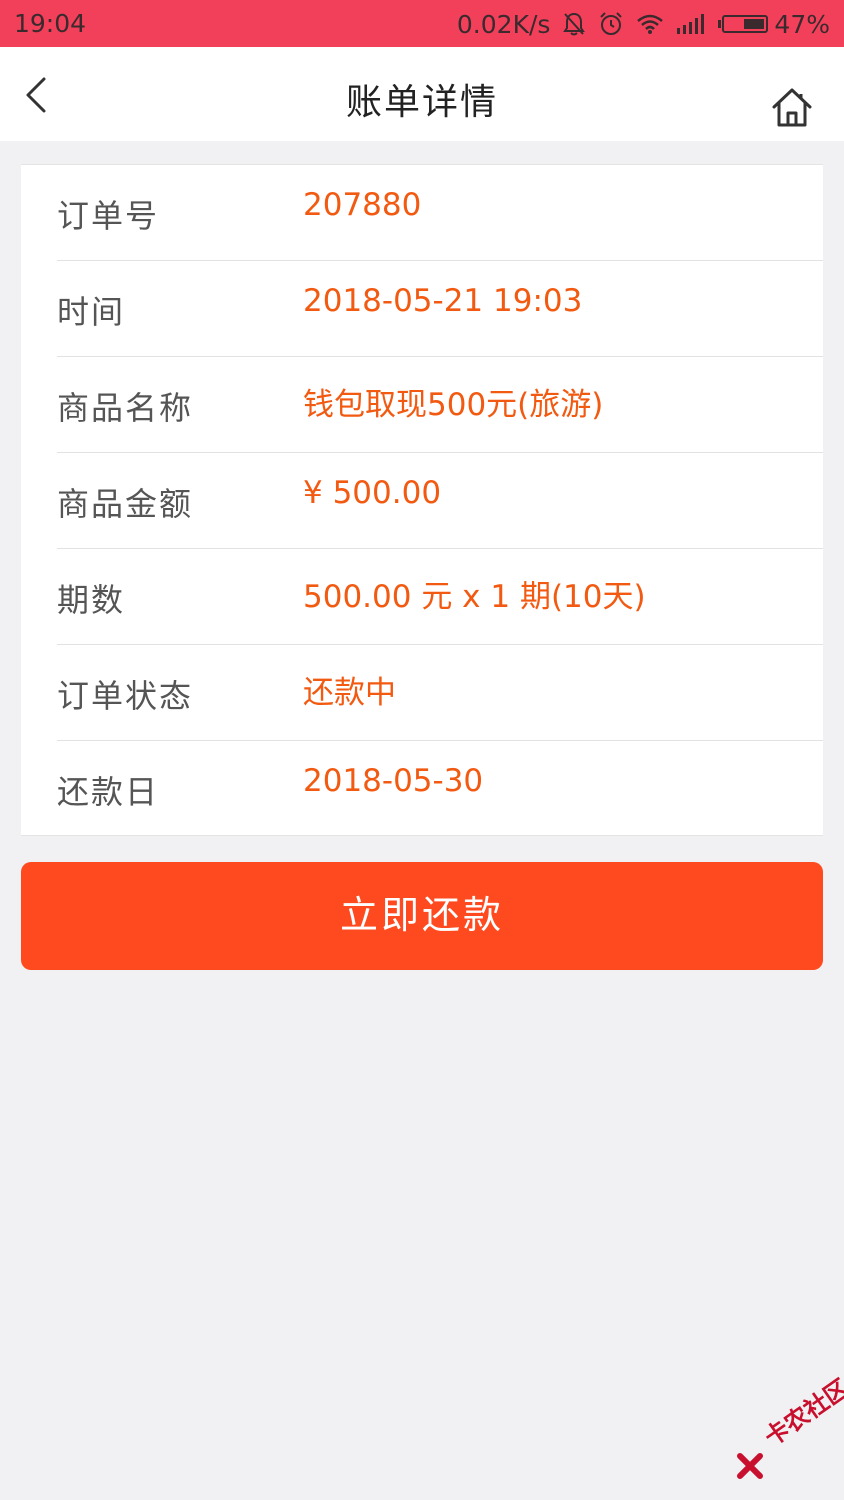  Describe the element at coordinates (611, 23) in the screenshot. I see `alarm-icon` at that location.